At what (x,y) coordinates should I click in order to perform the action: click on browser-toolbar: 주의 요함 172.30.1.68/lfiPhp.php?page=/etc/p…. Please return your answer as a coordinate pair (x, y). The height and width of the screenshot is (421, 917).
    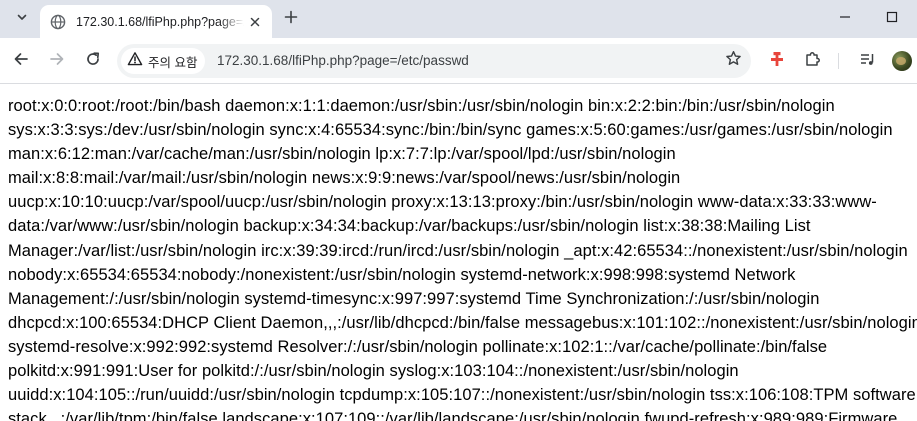
    Looking at the image, I should click on (458, 61).